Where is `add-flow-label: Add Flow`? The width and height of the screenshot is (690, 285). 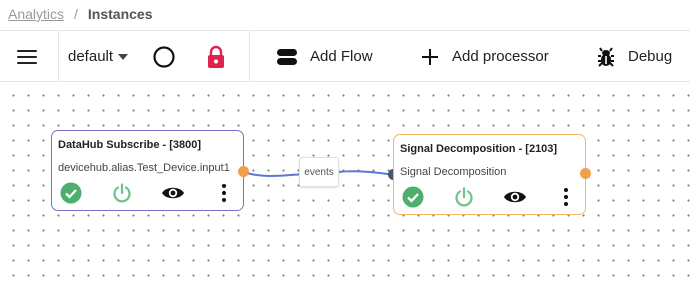
add-flow-label: Add Flow is located at coordinates (341, 56).